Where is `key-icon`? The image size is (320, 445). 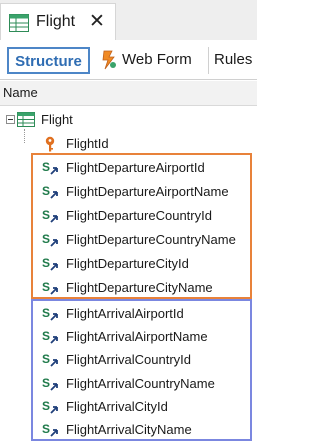
key-icon is located at coordinates (50, 144).